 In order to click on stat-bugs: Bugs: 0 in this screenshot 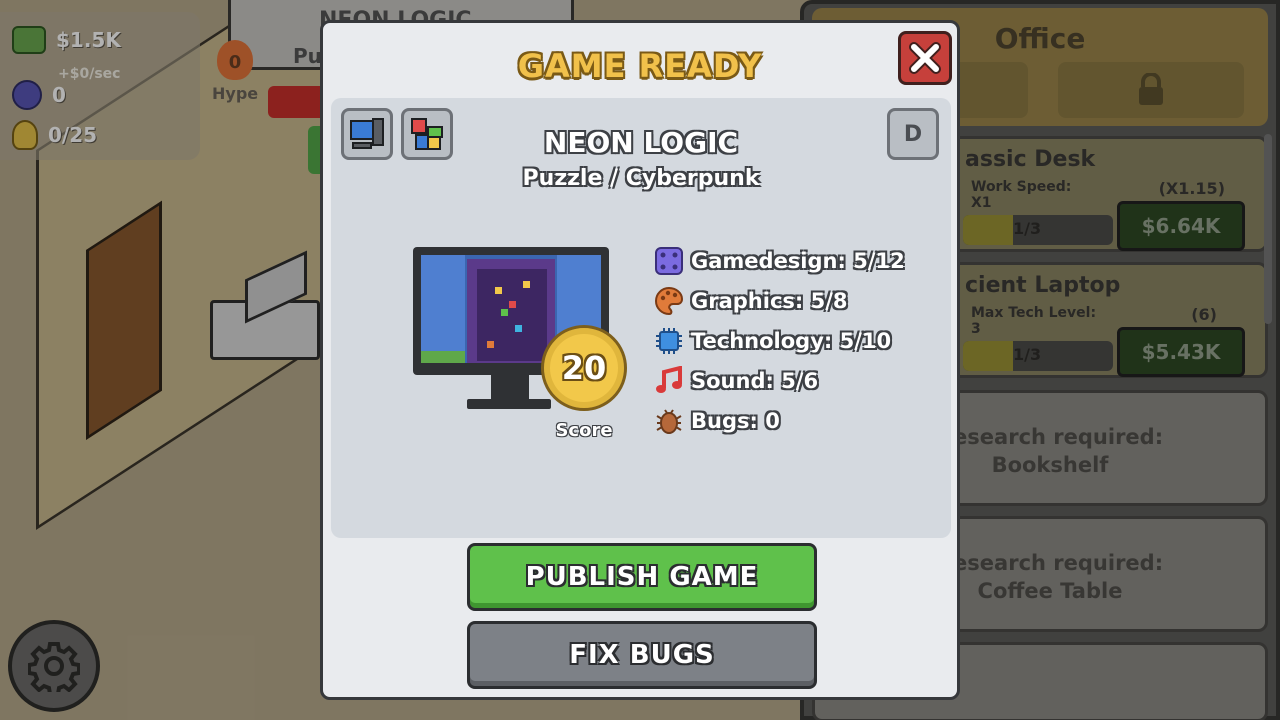, I will do `click(779, 421)`.